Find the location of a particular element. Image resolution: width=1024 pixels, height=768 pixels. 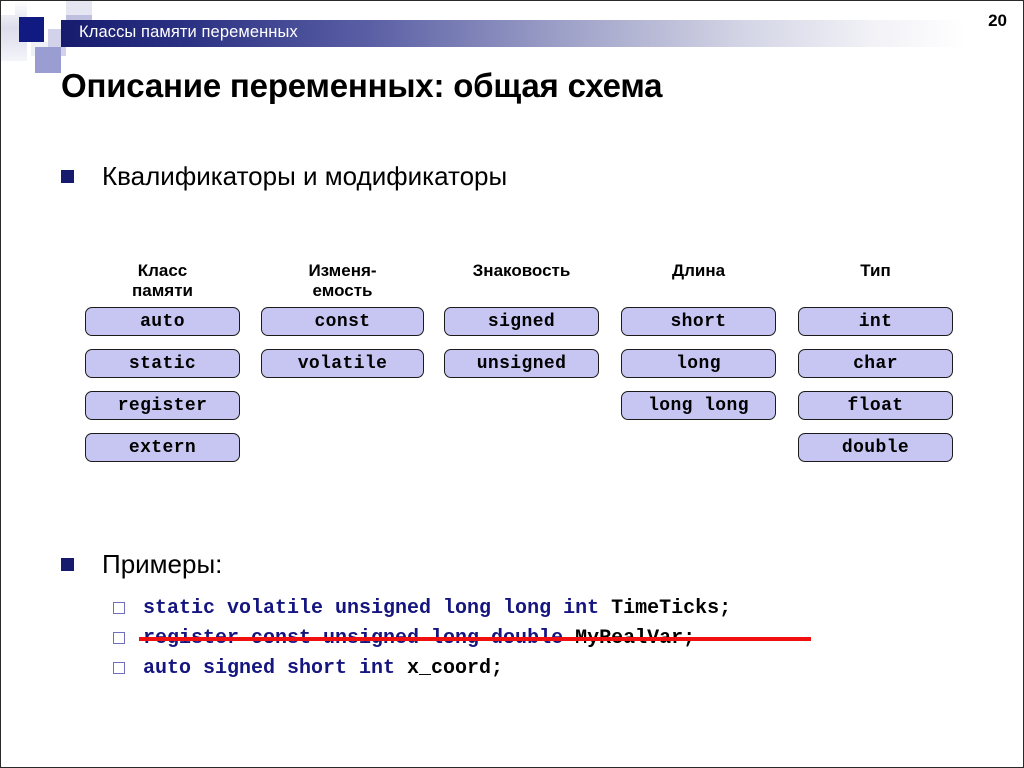

column-header: Изменя- емость is located at coordinates (342, 280).